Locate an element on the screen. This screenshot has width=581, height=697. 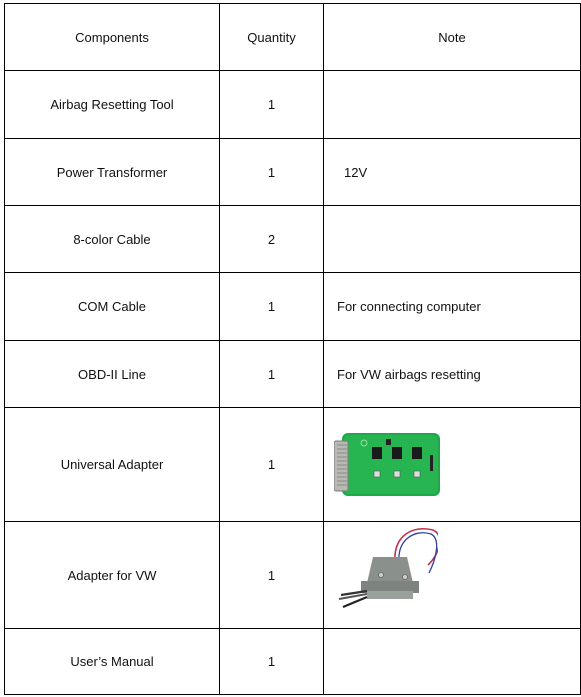
header-components: Components is located at coordinates (112, 37).